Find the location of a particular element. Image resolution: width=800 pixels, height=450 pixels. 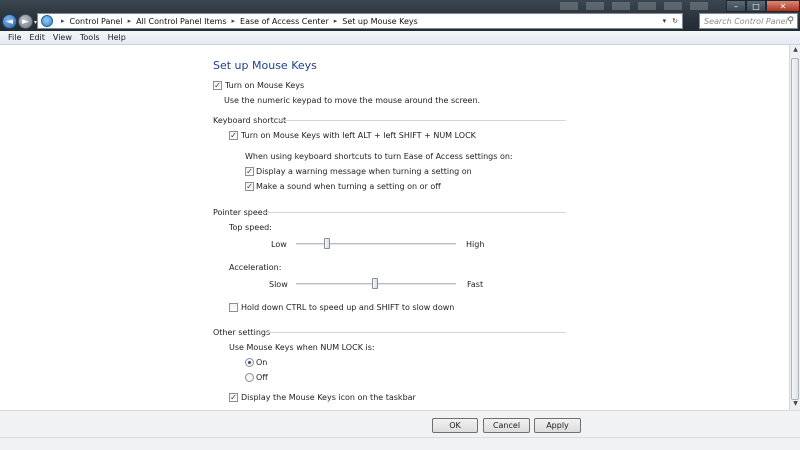

title-bar-glass is located at coordinates (635, 6).